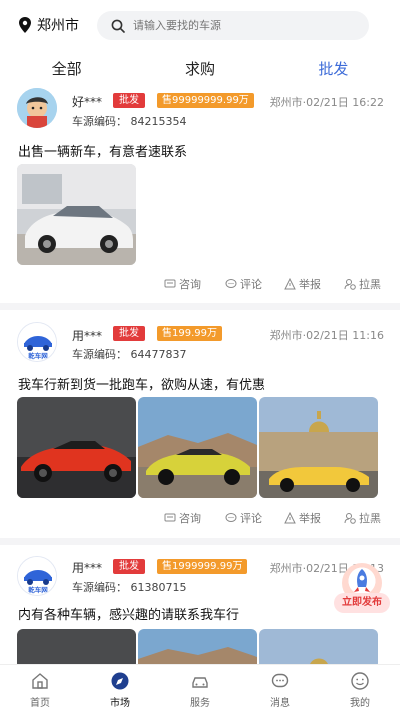 The width and height of the screenshot is (400, 711). Describe the element at coordinates (129, 121) in the screenshot. I see `source-code: 车源编码： 84215354` at that location.